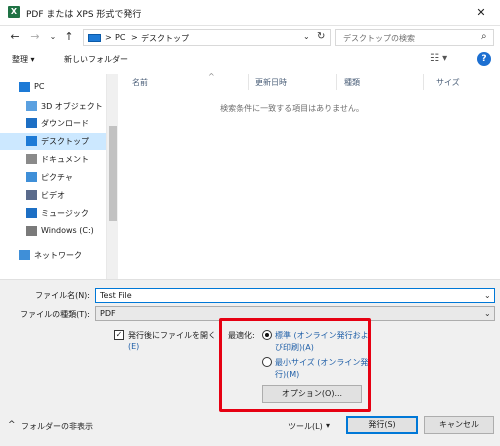 This screenshot has width=500, height=446. I want to click on tools-dropdown-icon: ▾, so click(328, 425).